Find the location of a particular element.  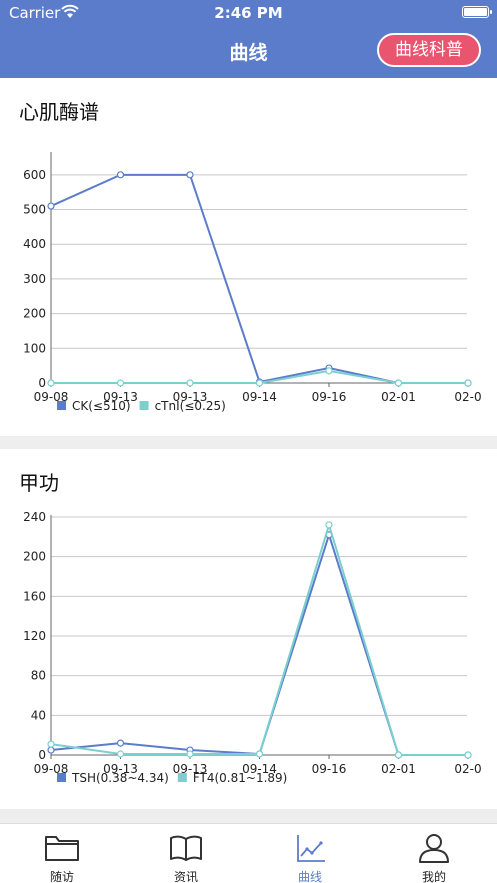

y-tick-label: 400 is located at coordinates (34, 244).